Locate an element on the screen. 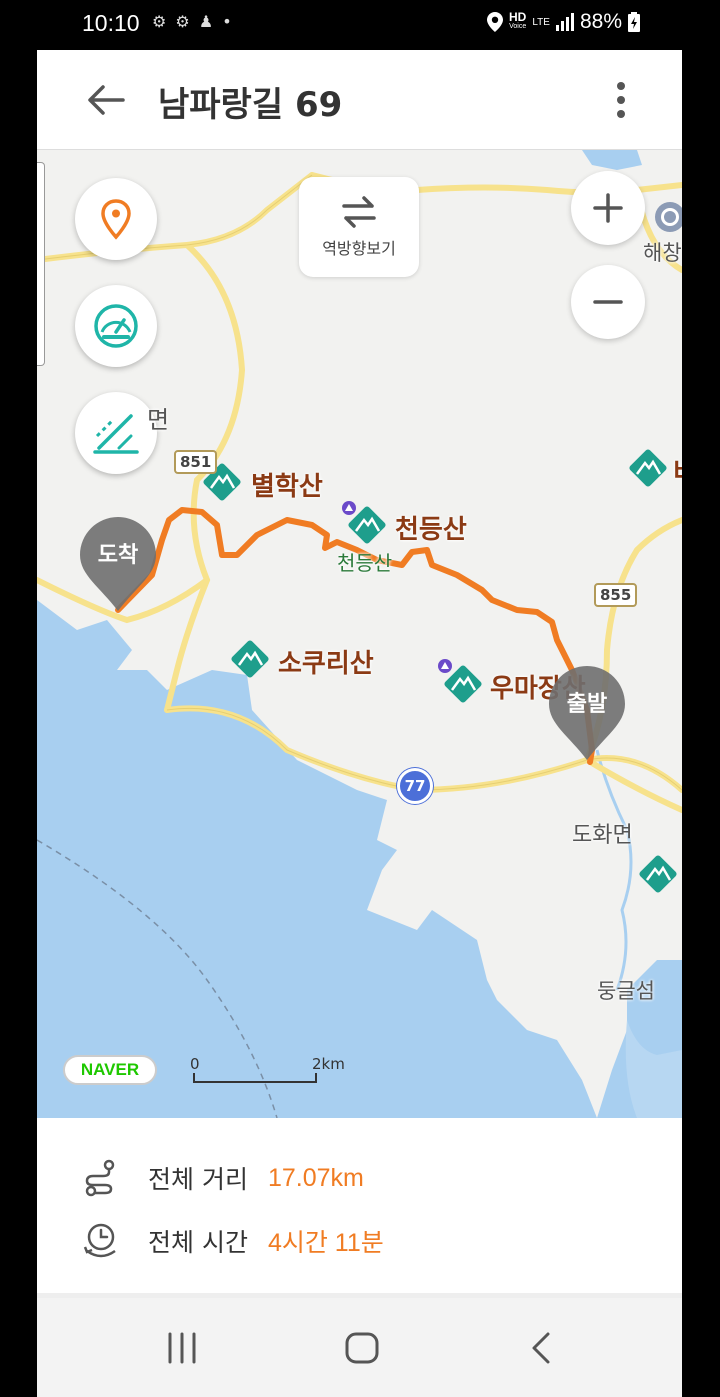  place-label-myeon: 면 is located at coordinates (158, 420).